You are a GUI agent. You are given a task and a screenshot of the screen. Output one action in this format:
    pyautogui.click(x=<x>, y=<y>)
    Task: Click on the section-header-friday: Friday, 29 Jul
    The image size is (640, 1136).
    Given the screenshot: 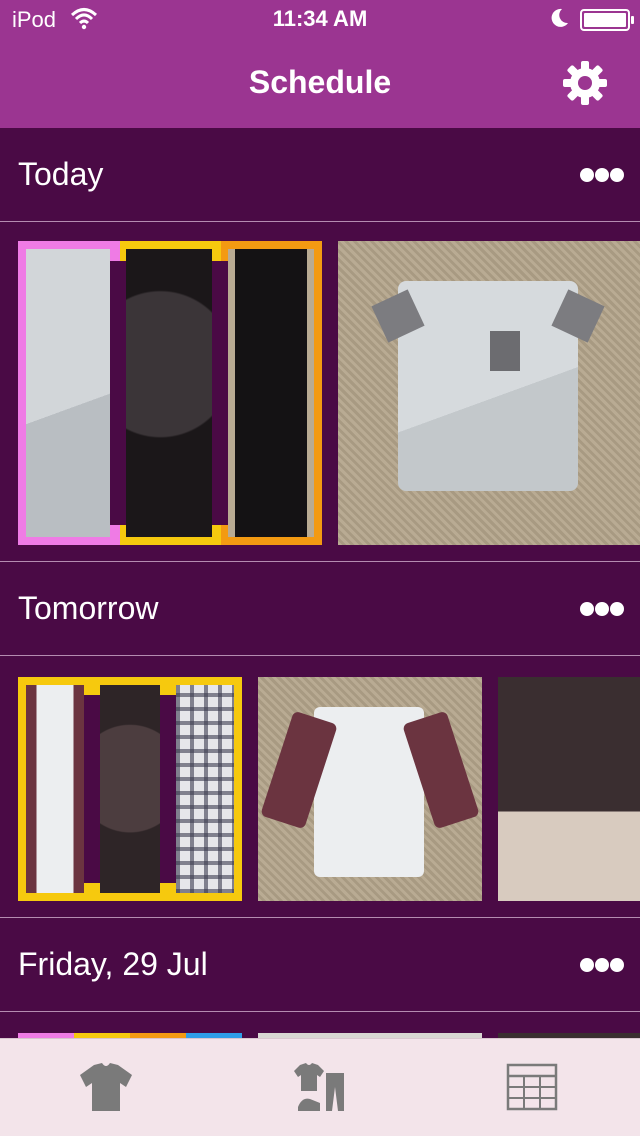 What is the action you would take?
    pyautogui.click(x=320, y=965)
    